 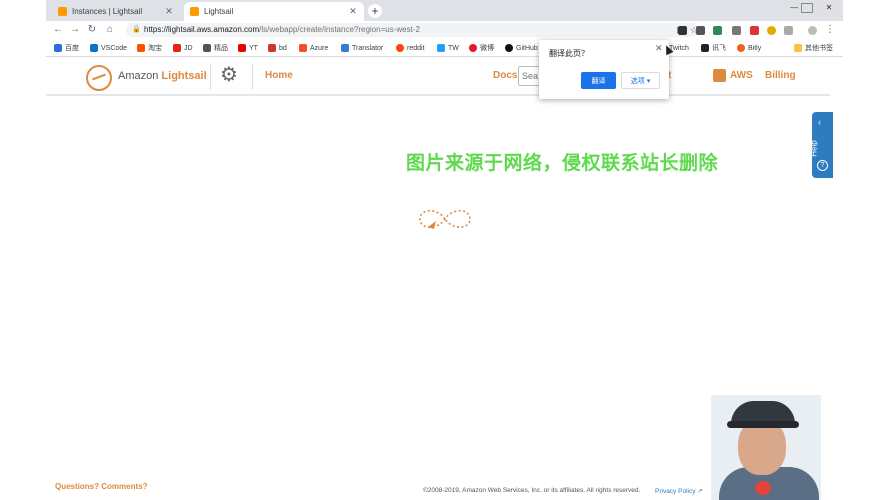 I want to click on arrow-right-icon: →, so click(x=75, y=30).